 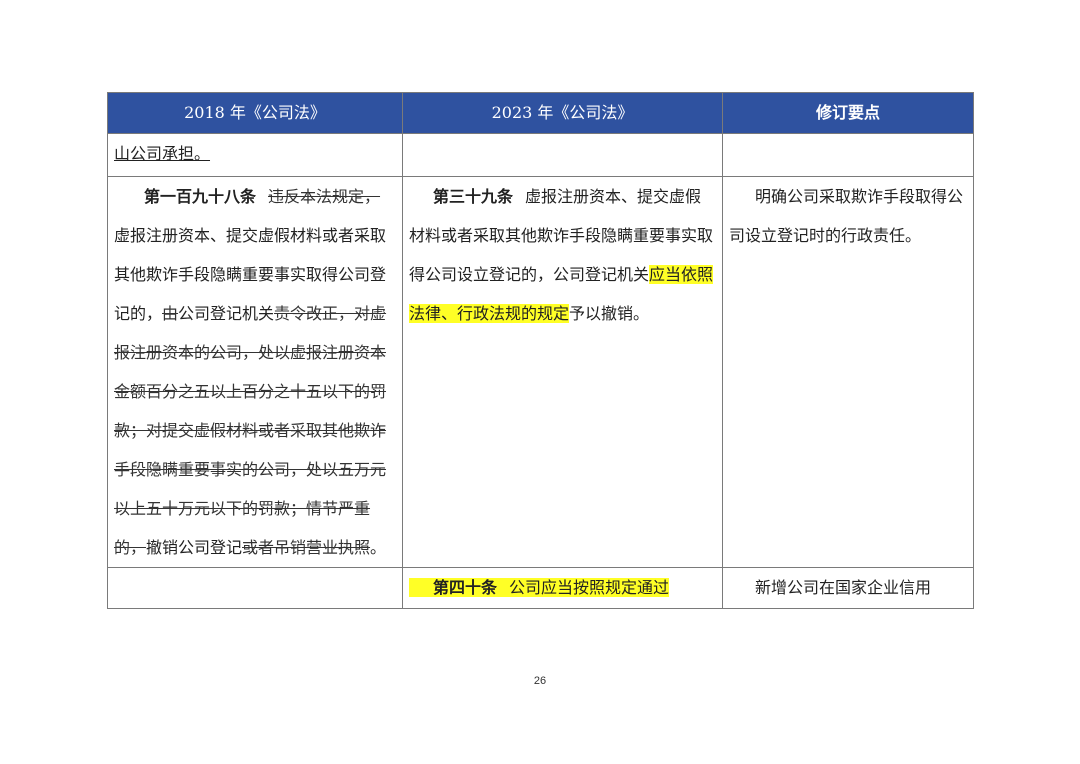 I want to click on deleted-text: 违反本法规定，, so click(x=324, y=196).